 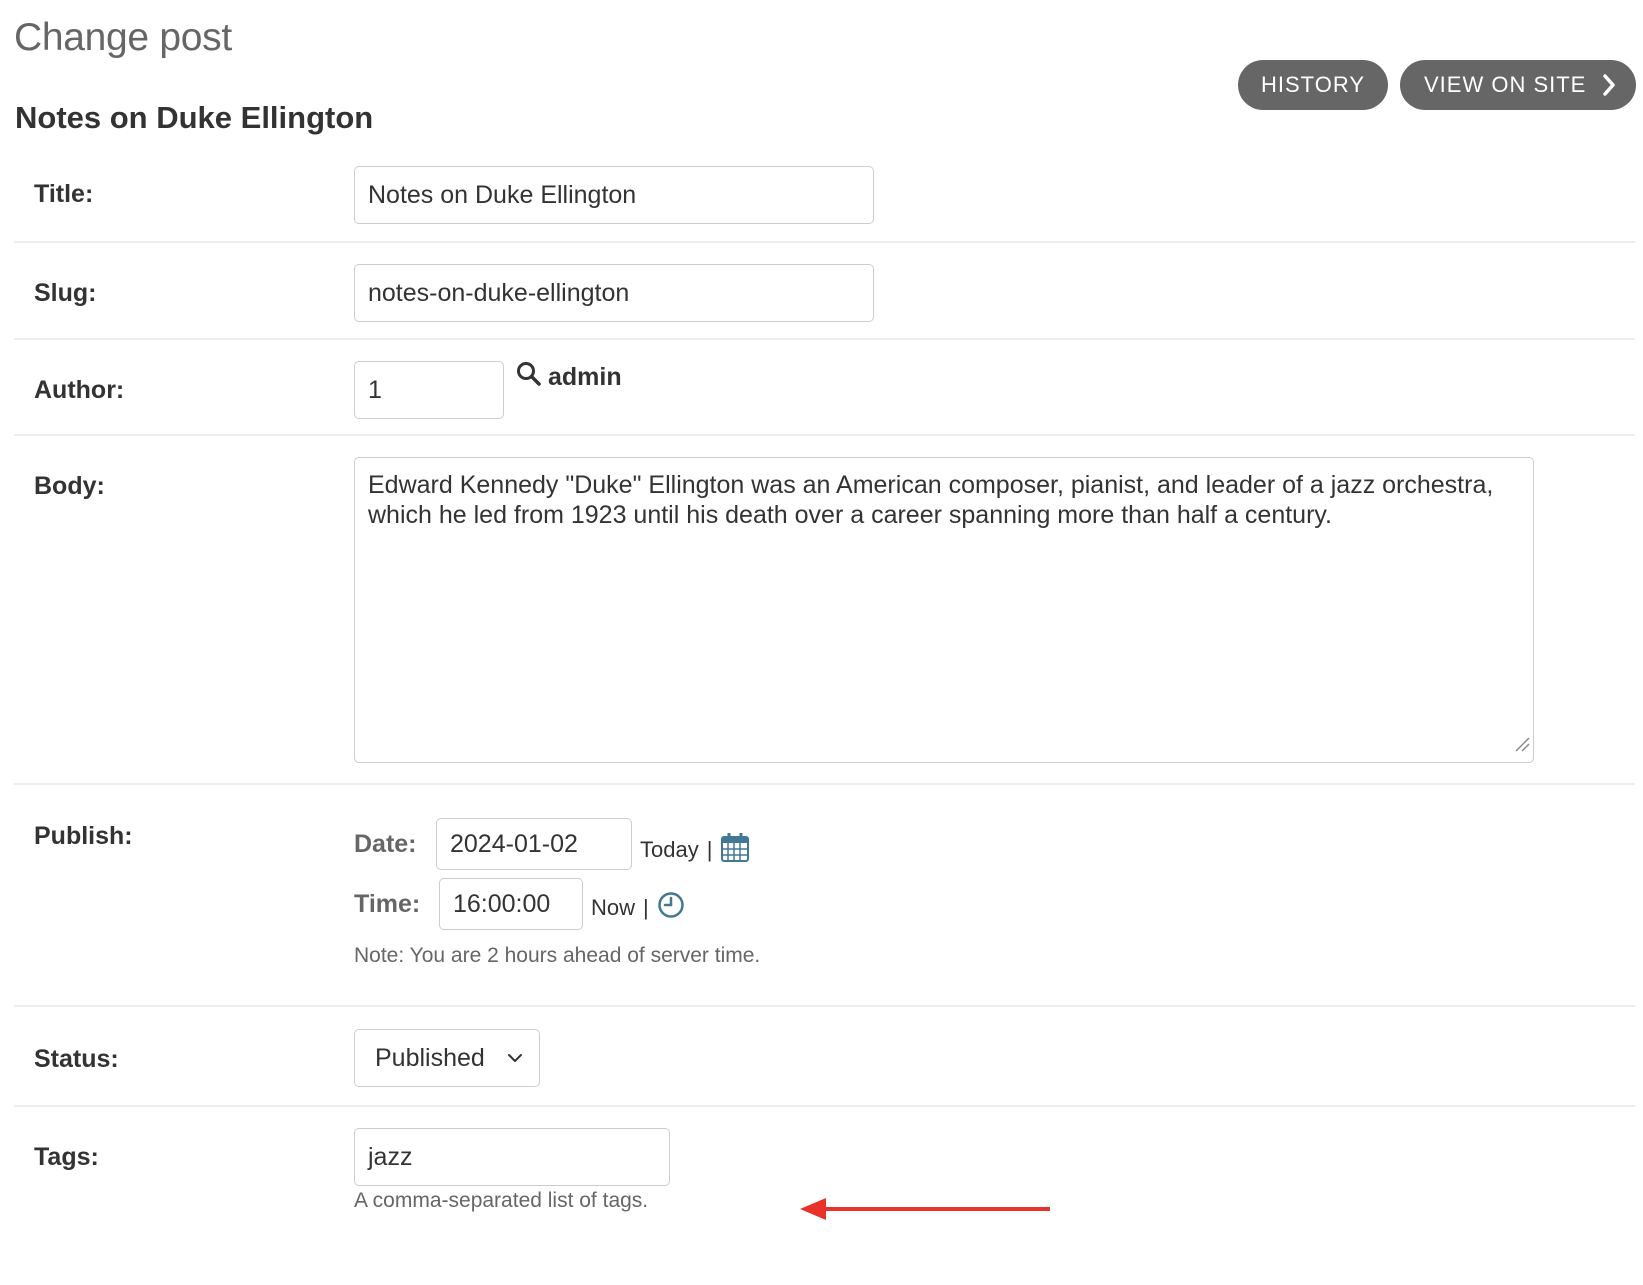 I want to click on author-lookup-text: admin, so click(x=585, y=377).